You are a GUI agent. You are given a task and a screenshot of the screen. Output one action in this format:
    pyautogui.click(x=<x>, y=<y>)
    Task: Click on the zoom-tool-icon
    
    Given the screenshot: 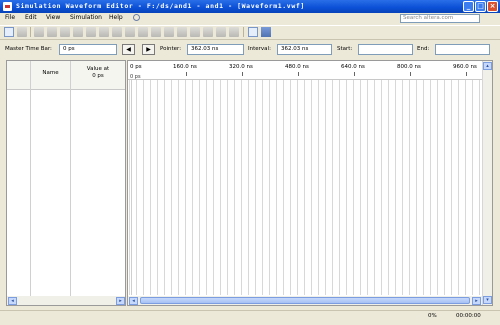 What is the action you would take?
    pyautogui.click(x=22, y=32)
    